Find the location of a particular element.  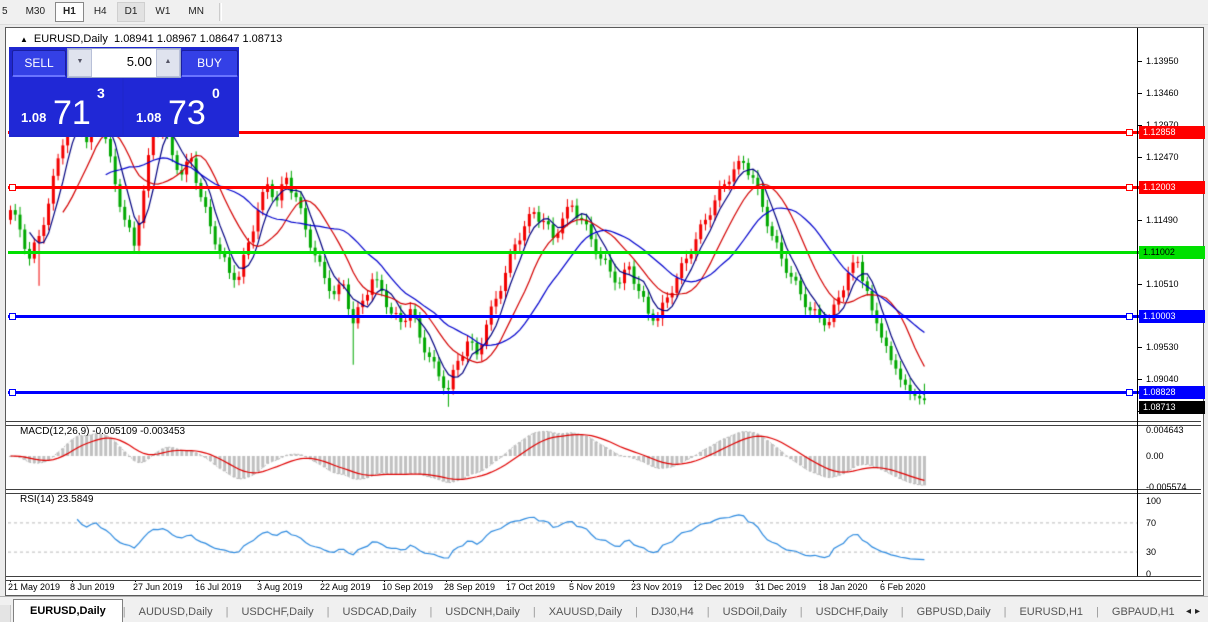

chart-tab-audusd-daily: AUDUSD,Daily is located at coordinates (176, 612).